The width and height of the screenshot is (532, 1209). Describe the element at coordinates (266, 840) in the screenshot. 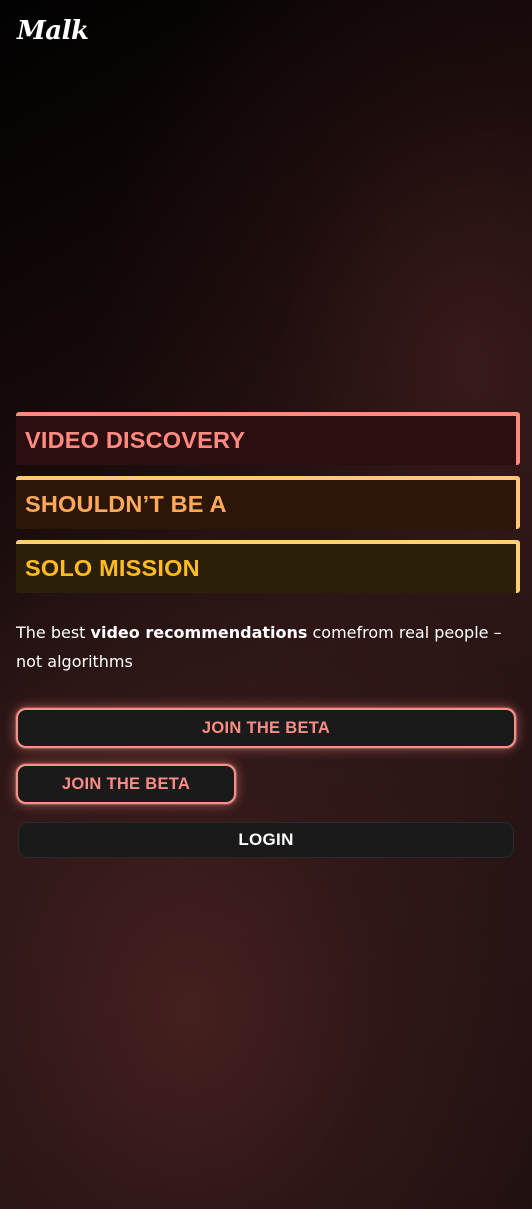

I see `login-button: LOGIN` at that location.